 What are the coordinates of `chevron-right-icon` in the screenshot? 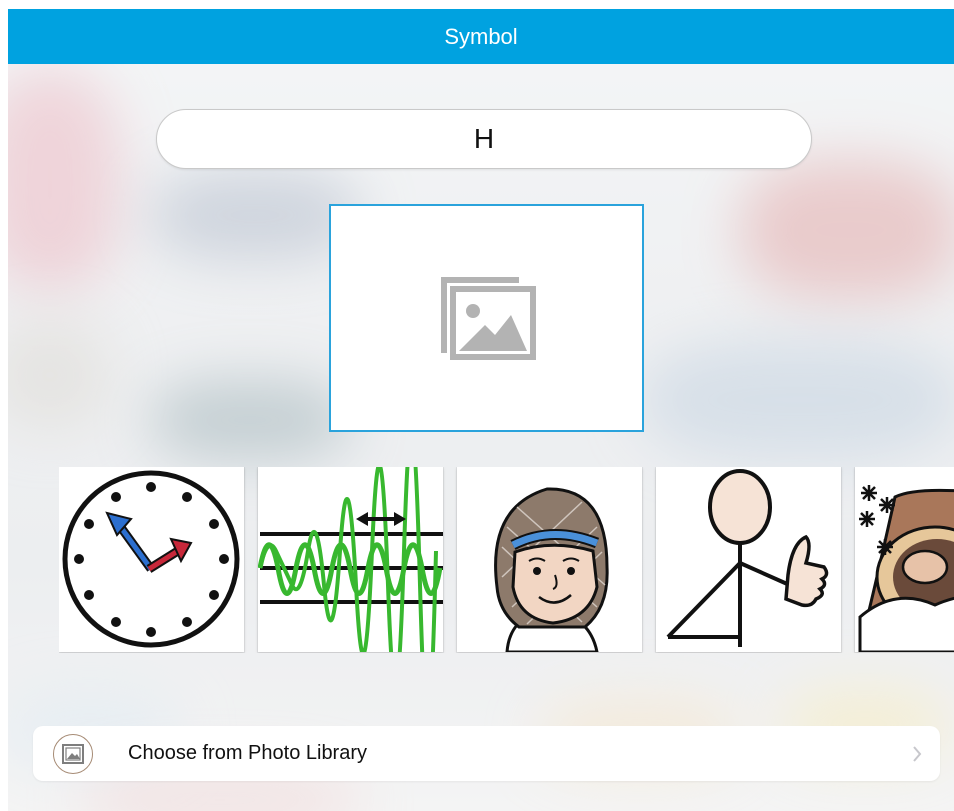 It's located at (917, 753).